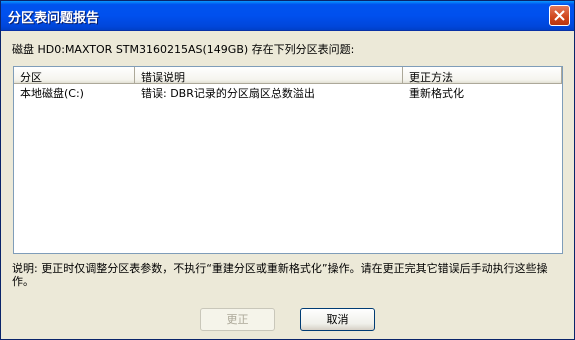  I want to click on column-header-partition: 分区, so click(74, 75).